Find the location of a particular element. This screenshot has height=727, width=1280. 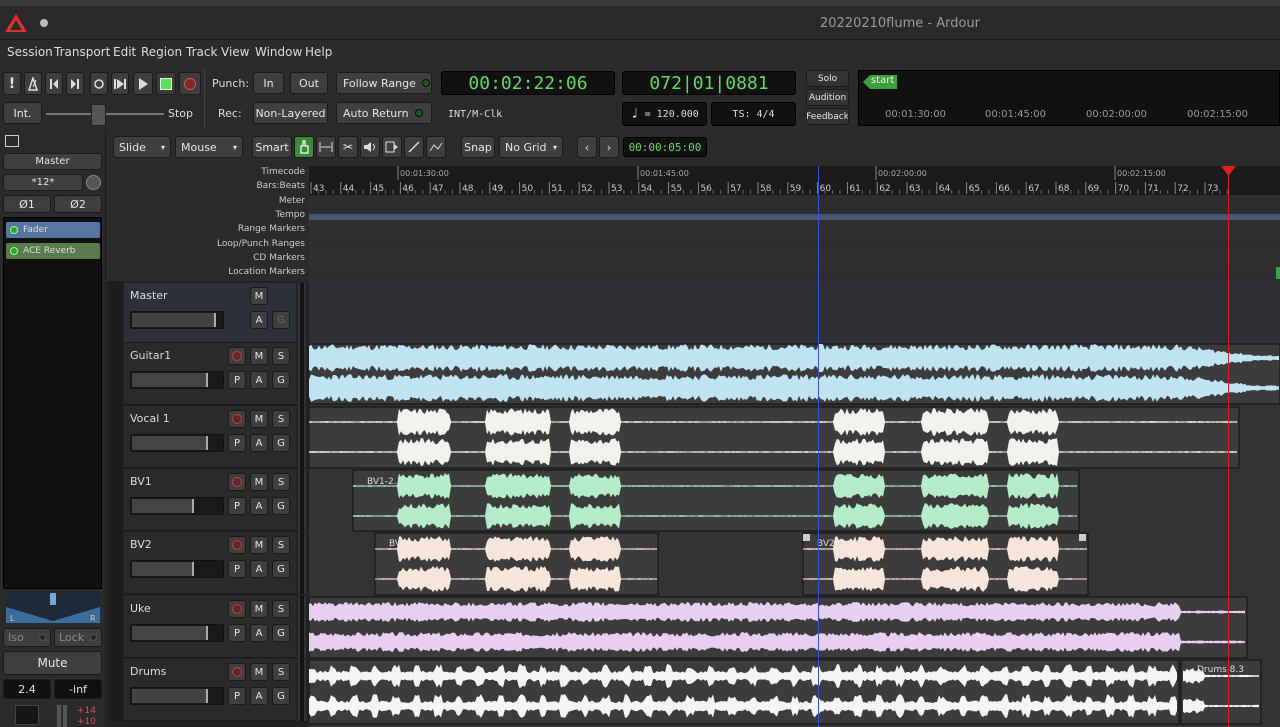

primary-clock: 00:02:22:06 is located at coordinates (528, 83).